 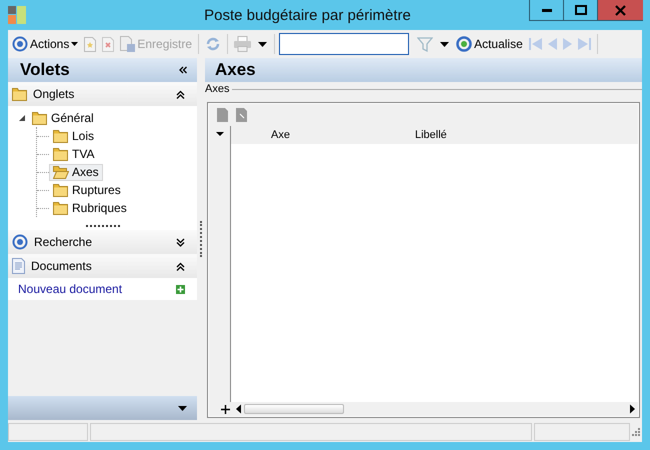 What do you see at coordinates (62, 266) in the screenshot?
I see `section-title: Documents` at bounding box center [62, 266].